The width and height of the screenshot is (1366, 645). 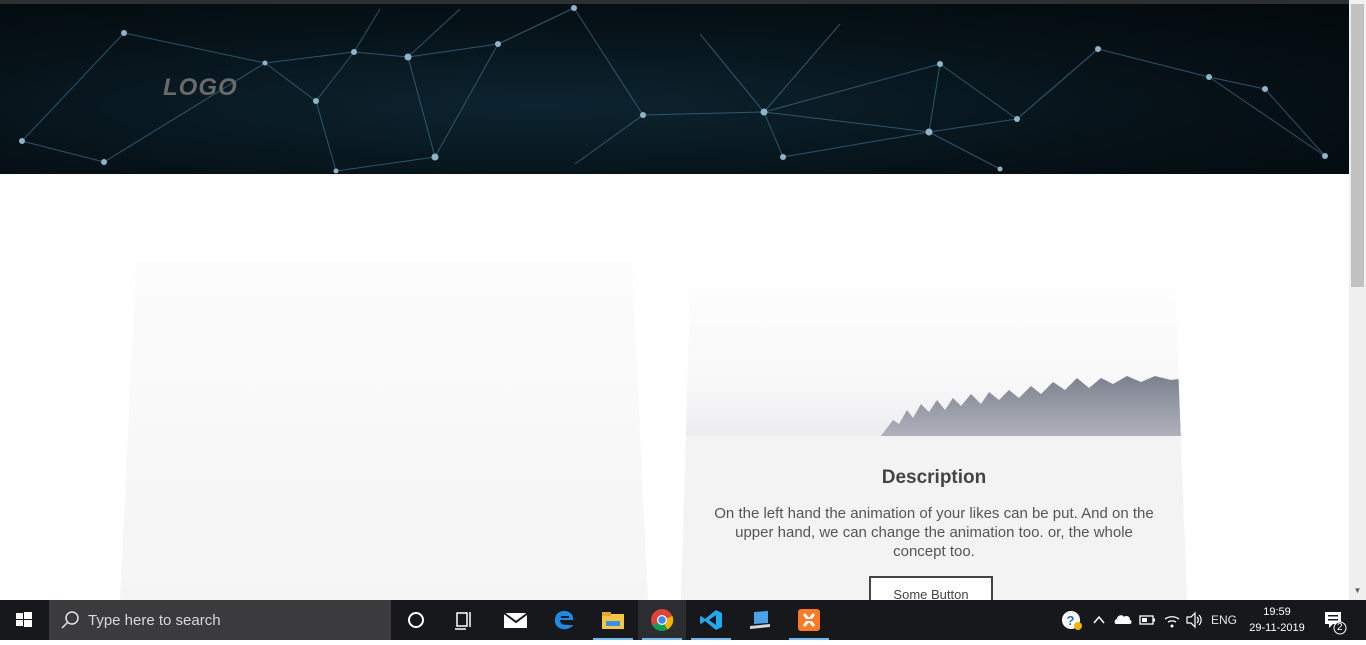 I want to click on file-explorer-icon, so click(x=613, y=620).